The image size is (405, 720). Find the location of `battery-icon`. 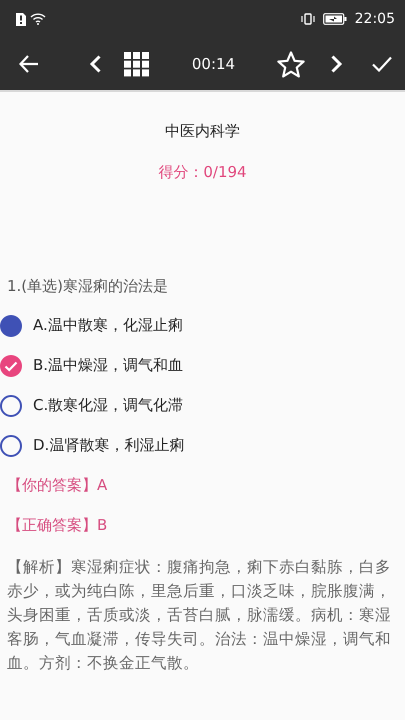

battery-icon is located at coordinates (334, 19).